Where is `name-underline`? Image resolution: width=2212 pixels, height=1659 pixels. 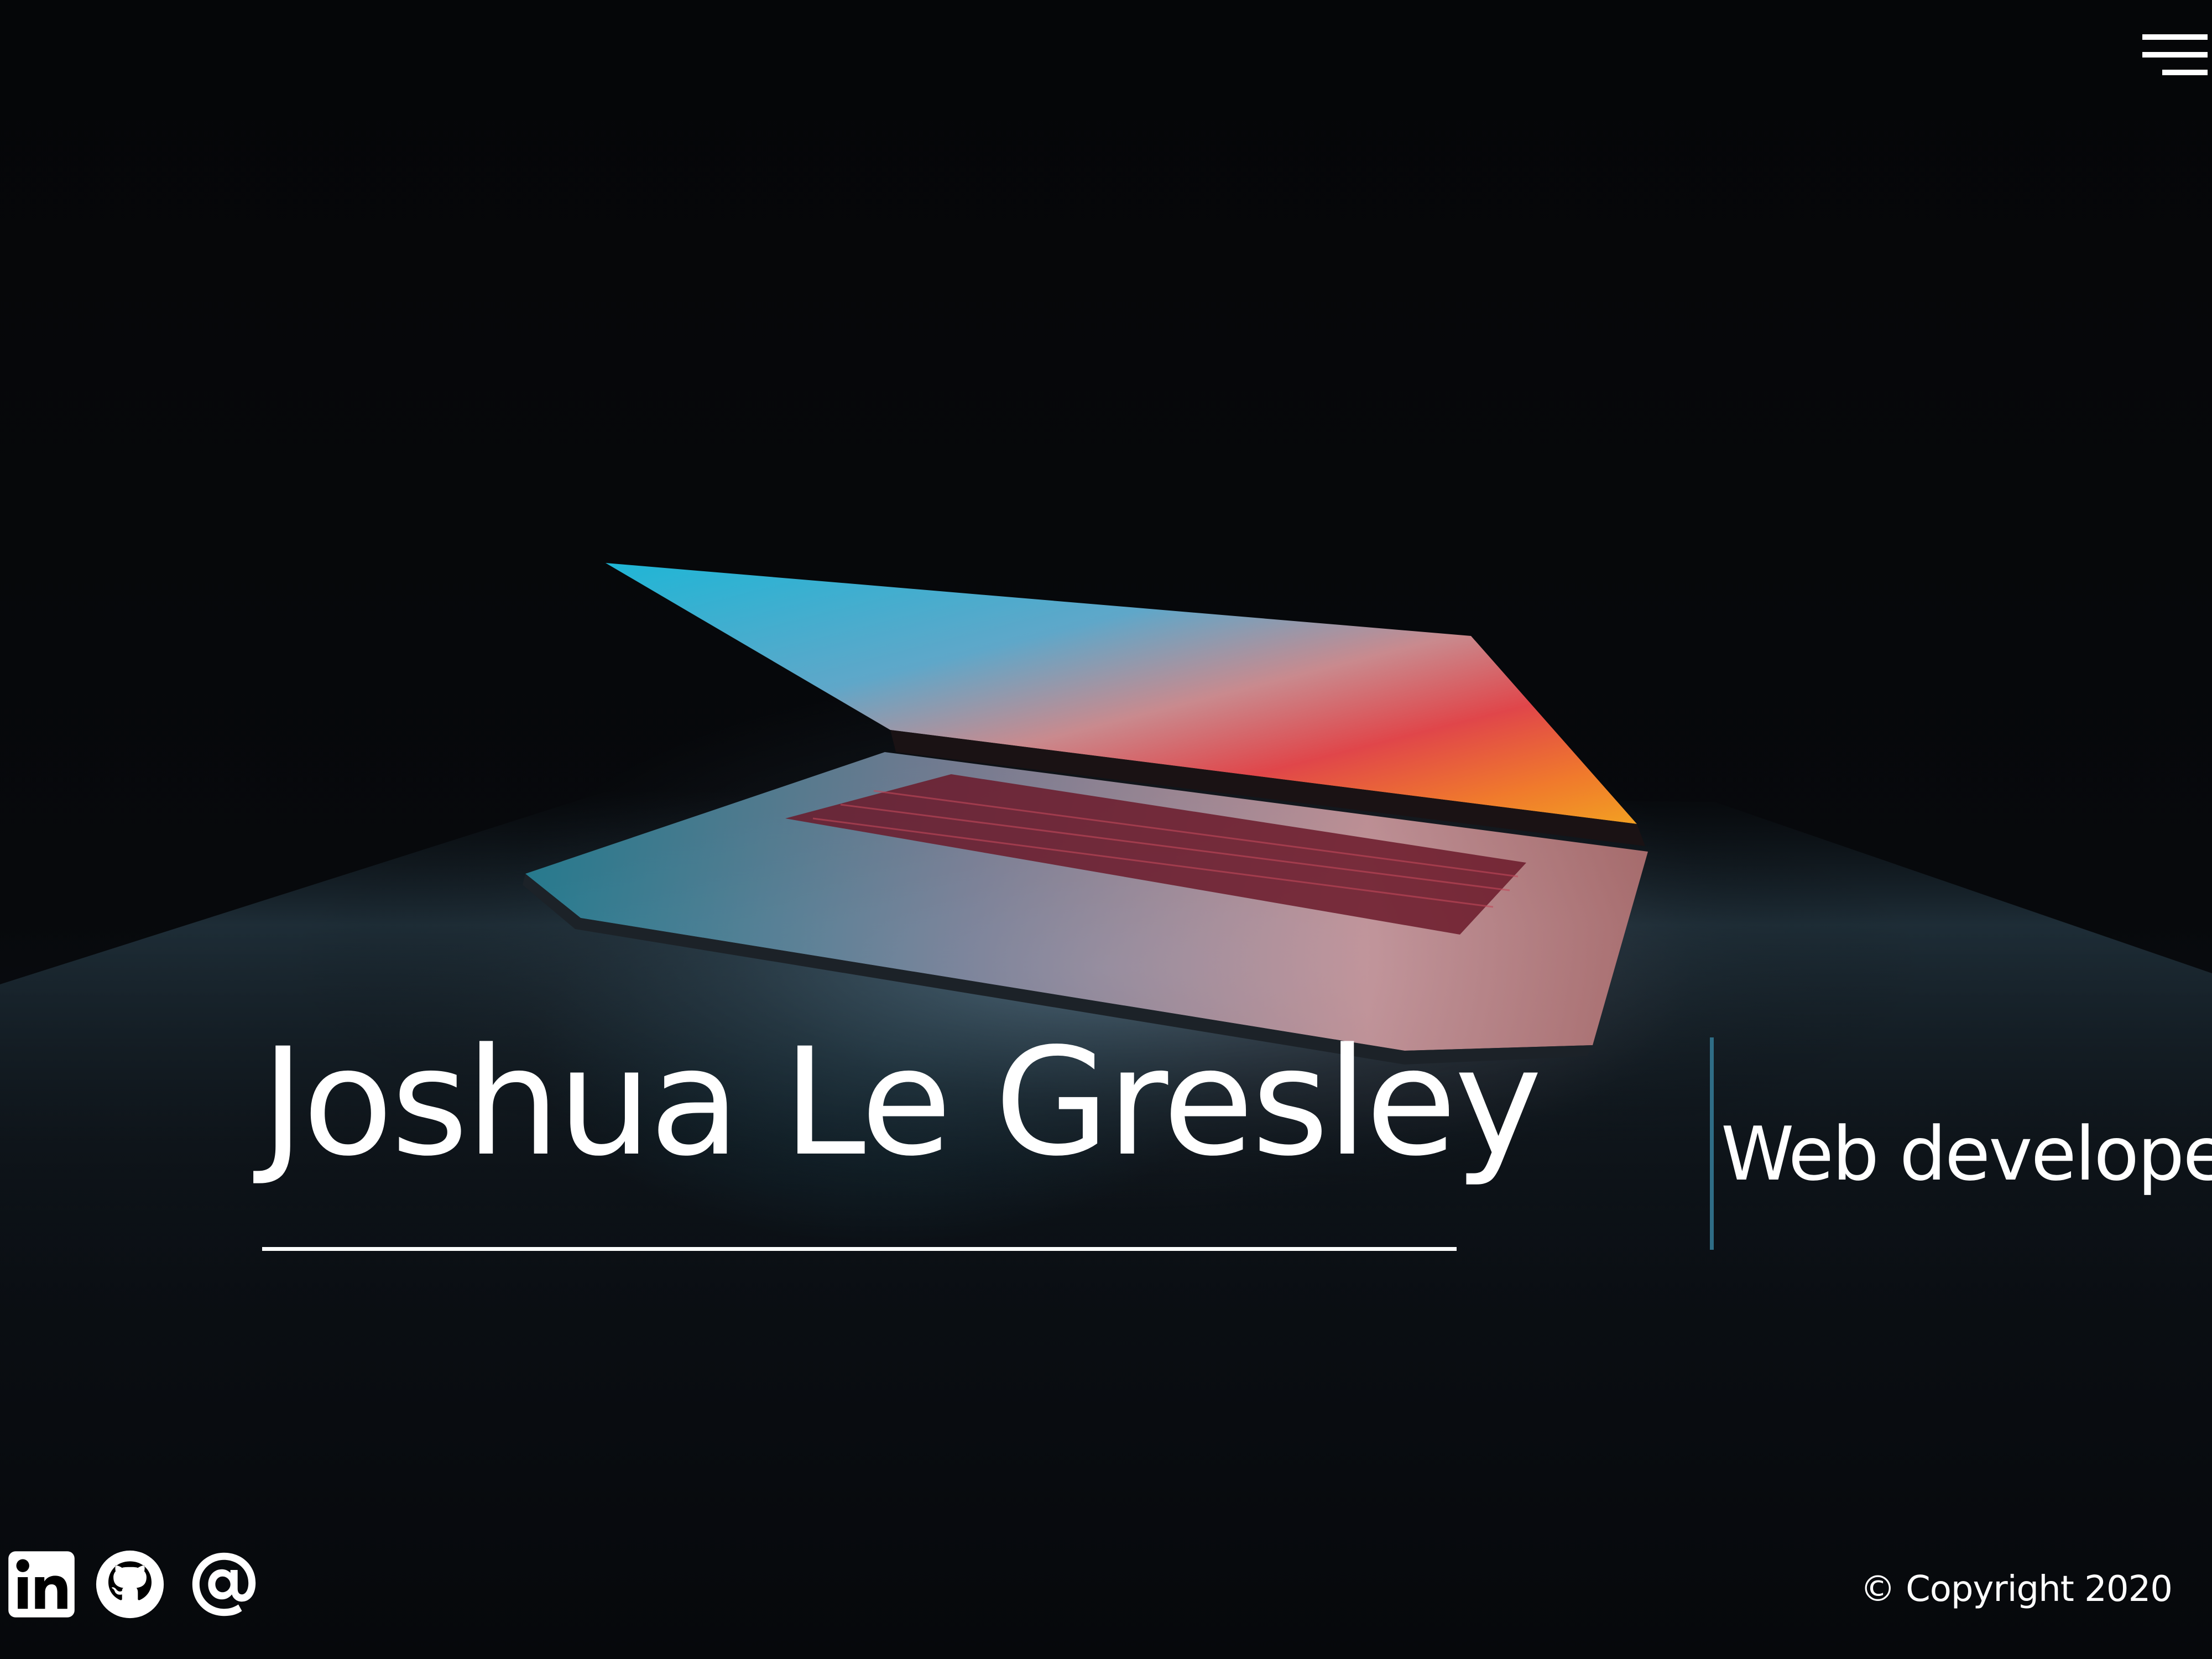
name-underline is located at coordinates (860, 1249).